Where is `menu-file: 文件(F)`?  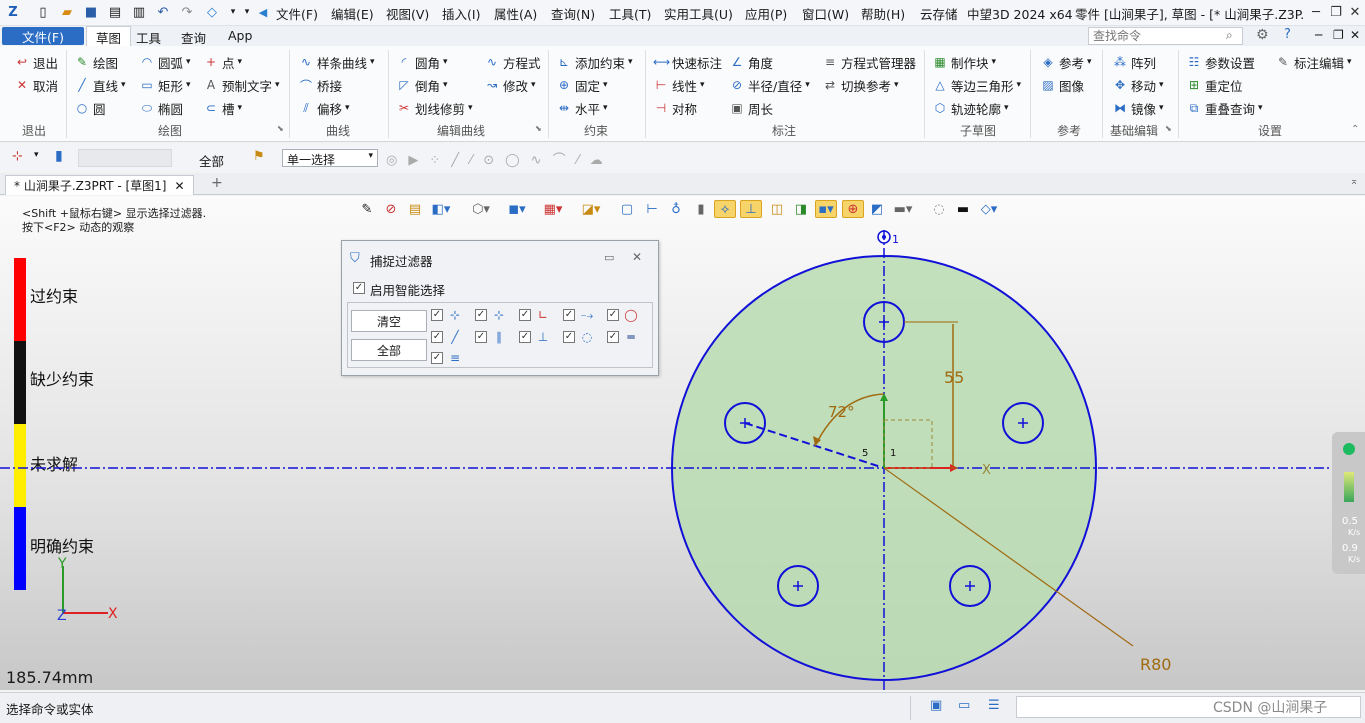 menu-file: 文件(F) is located at coordinates (297, 13).